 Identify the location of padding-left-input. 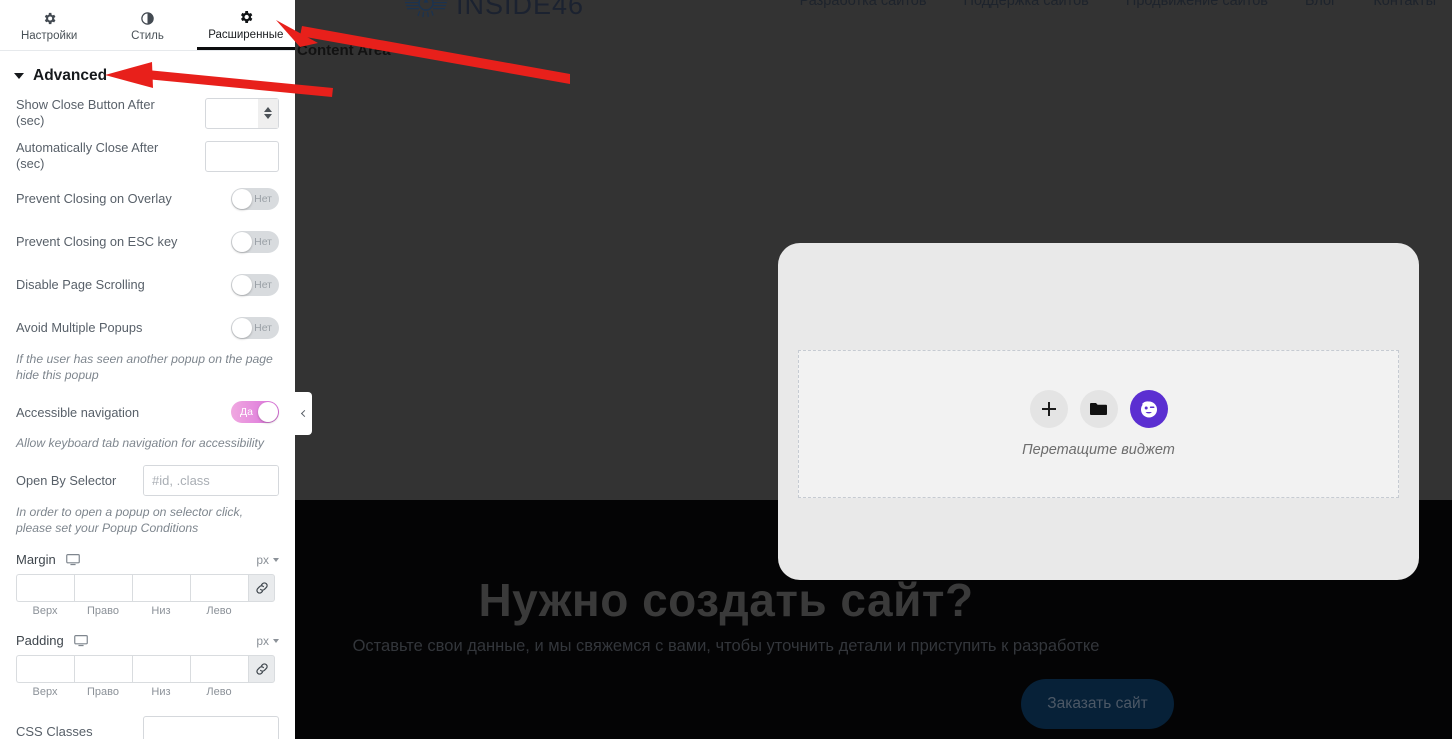
(219, 669).